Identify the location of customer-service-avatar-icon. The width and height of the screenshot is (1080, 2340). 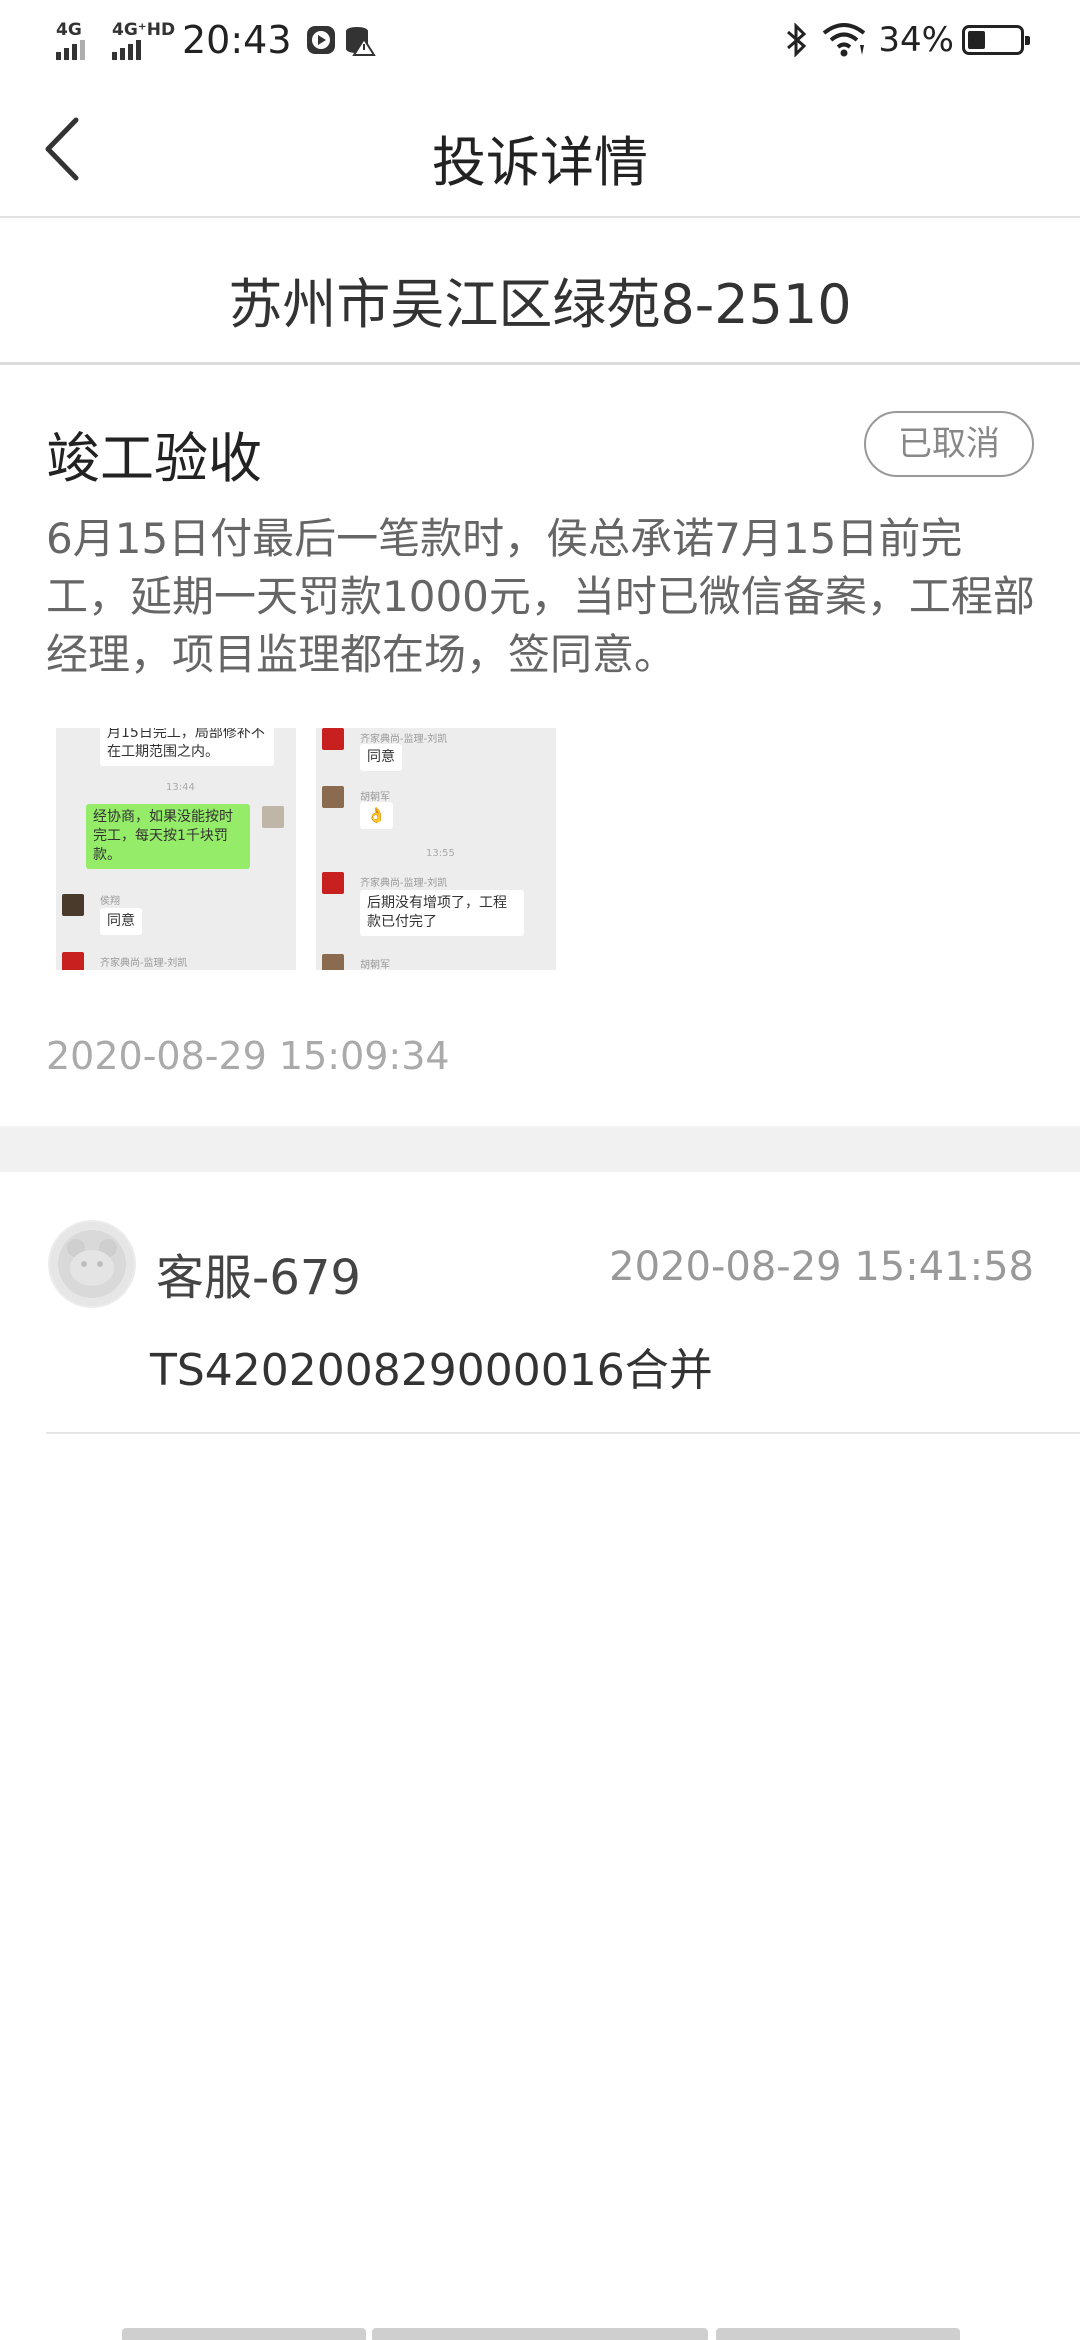
(92, 1264).